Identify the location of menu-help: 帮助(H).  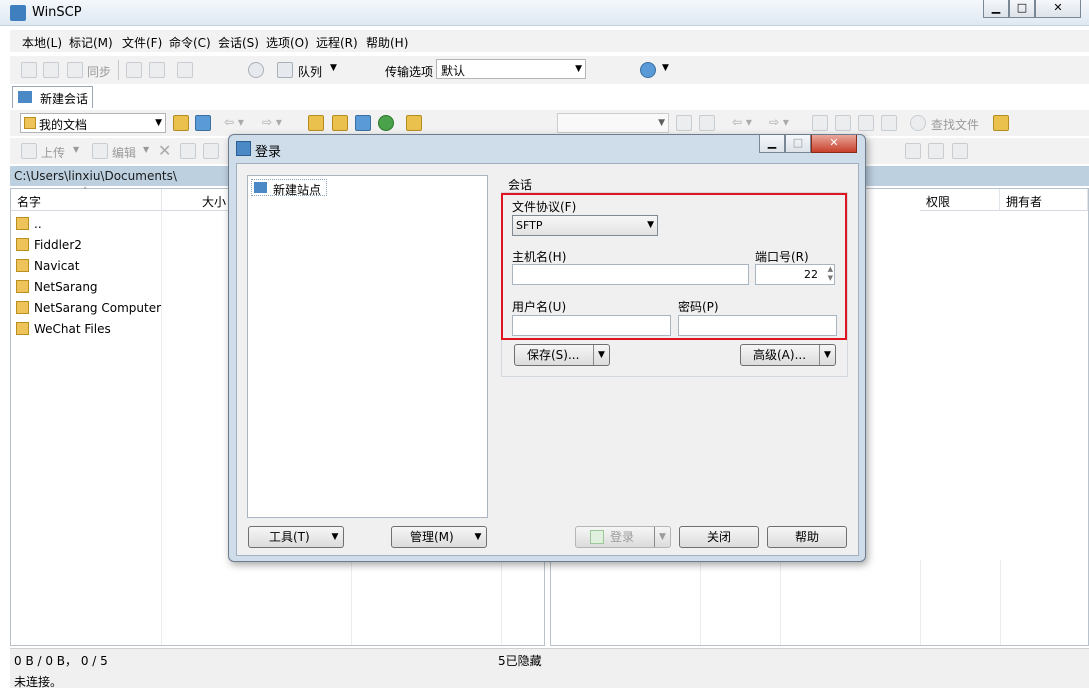
(387, 42).